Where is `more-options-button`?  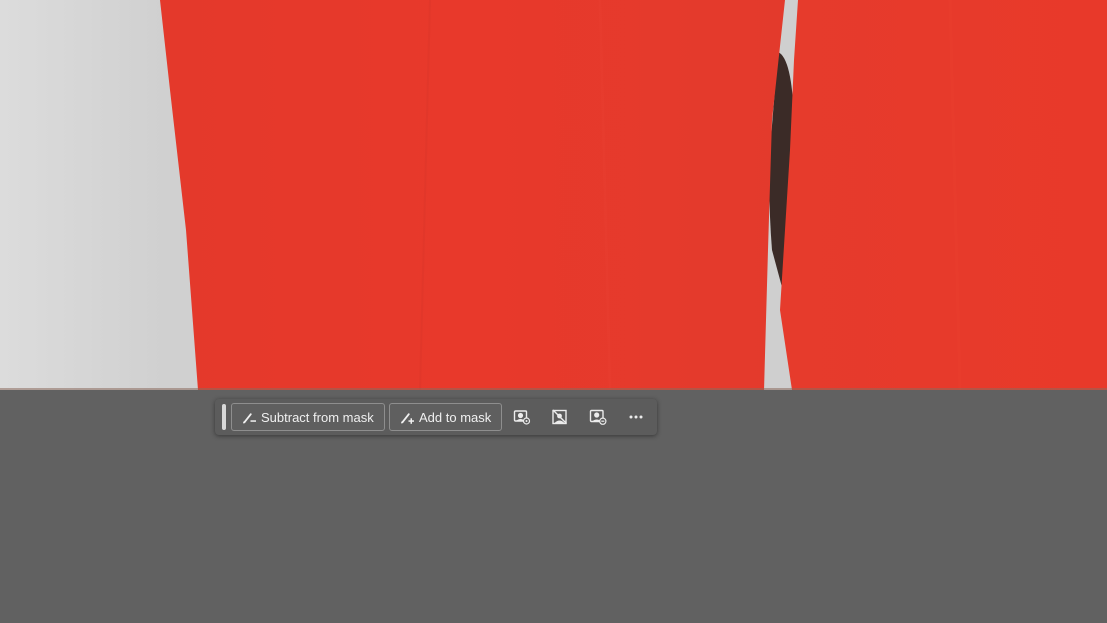 more-options-button is located at coordinates (636, 417).